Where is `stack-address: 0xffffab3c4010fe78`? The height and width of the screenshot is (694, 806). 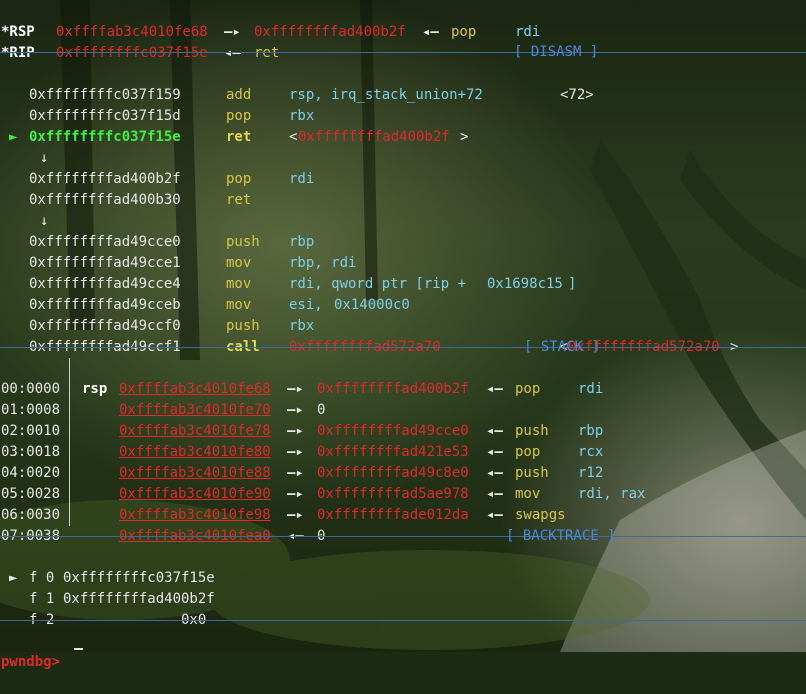
stack-address: 0xffffab3c4010fe78 is located at coordinates (195, 431).